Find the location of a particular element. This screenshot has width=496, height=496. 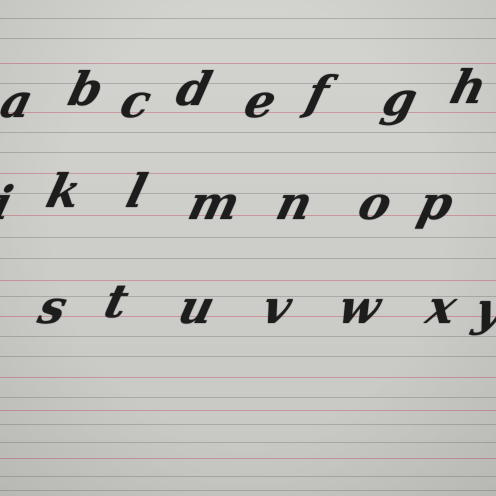

letter-k: k is located at coordinates (64, 191).